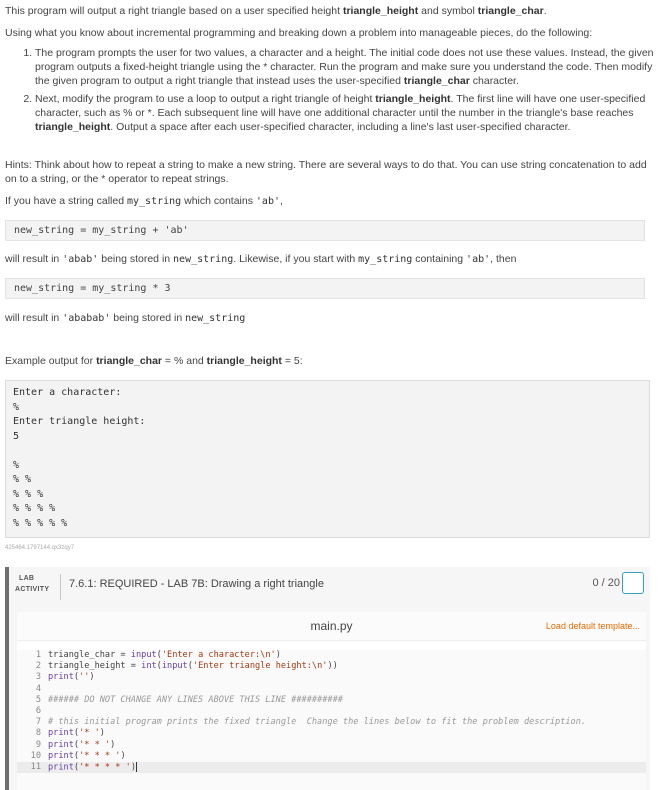 The width and height of the screenshot is (669, 790). I want to click on code-token: '', so click(84, 677).